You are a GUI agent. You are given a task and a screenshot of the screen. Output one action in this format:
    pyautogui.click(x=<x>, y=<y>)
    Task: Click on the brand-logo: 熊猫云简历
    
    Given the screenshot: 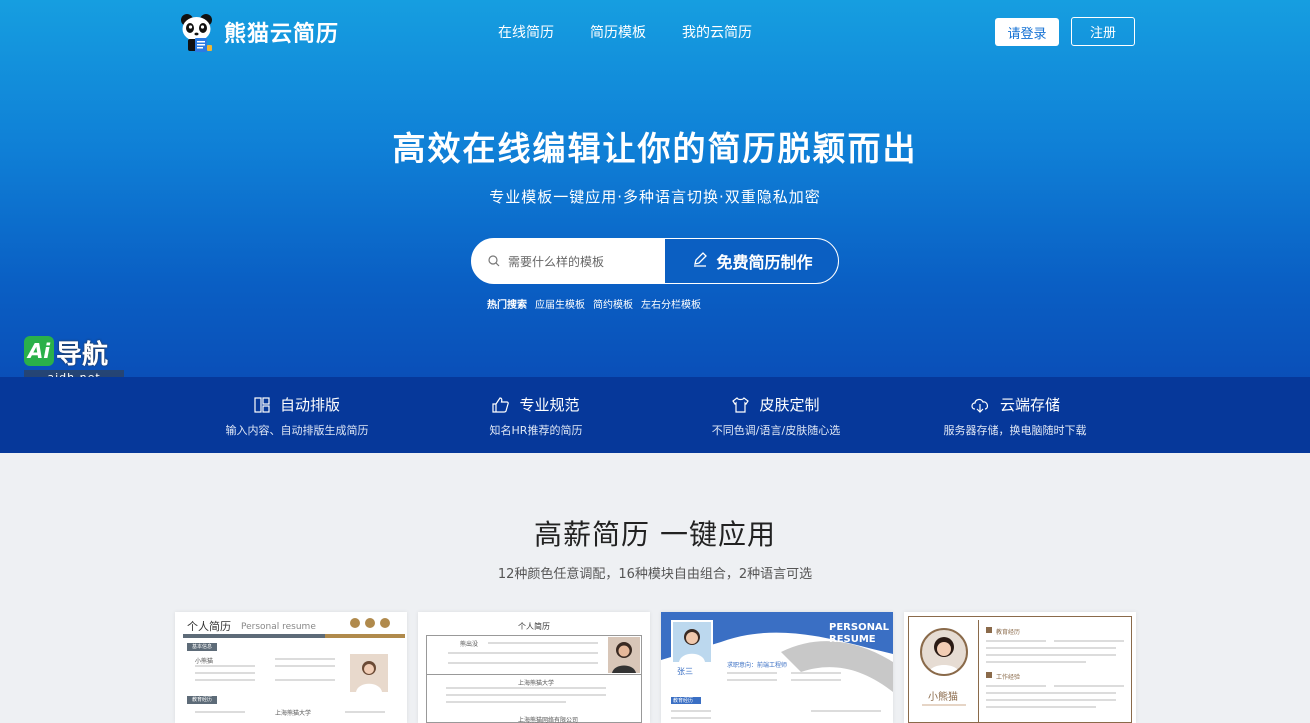 What is the action you would take?
    pyautogui.click(x=258, y=32)
    